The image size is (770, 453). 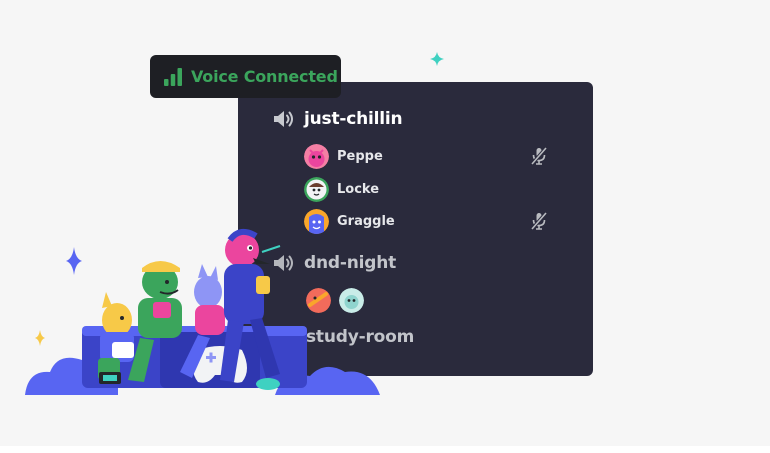 I want to click on member-name: Peppe, so click(x=360, y=156).